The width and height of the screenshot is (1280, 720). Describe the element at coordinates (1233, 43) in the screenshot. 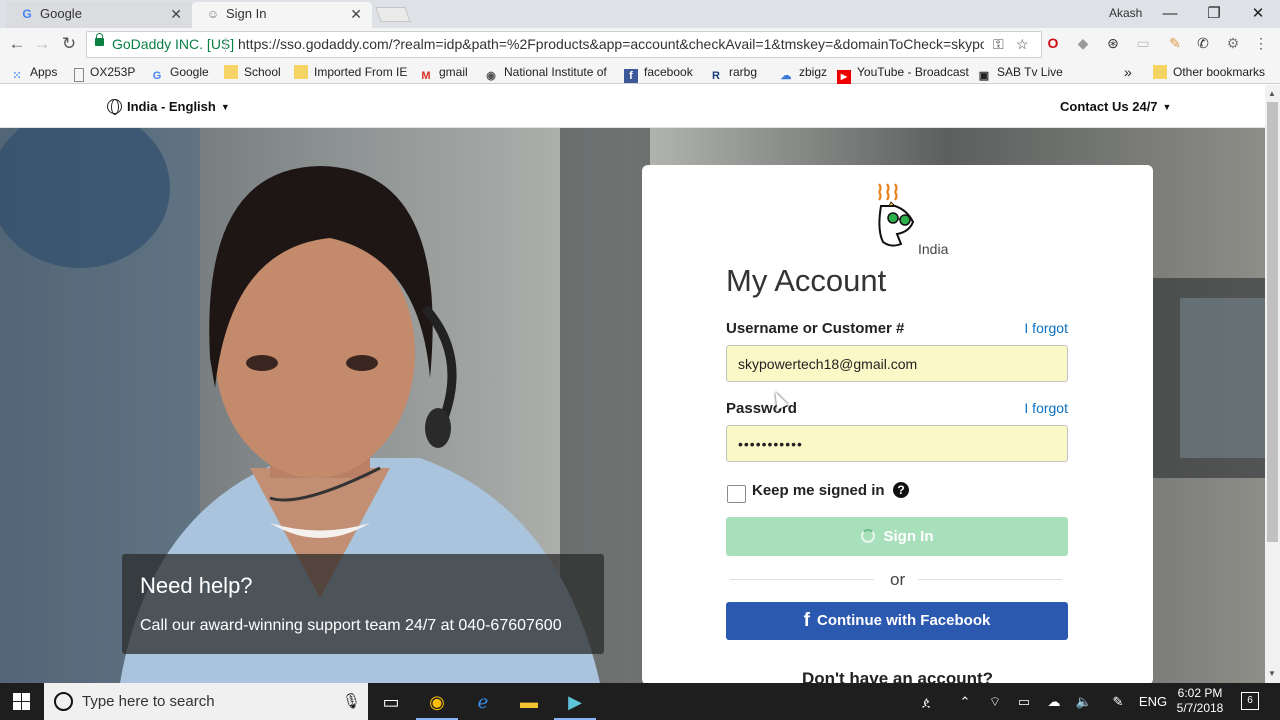

I see `extension-icon: ⚙` at that location.